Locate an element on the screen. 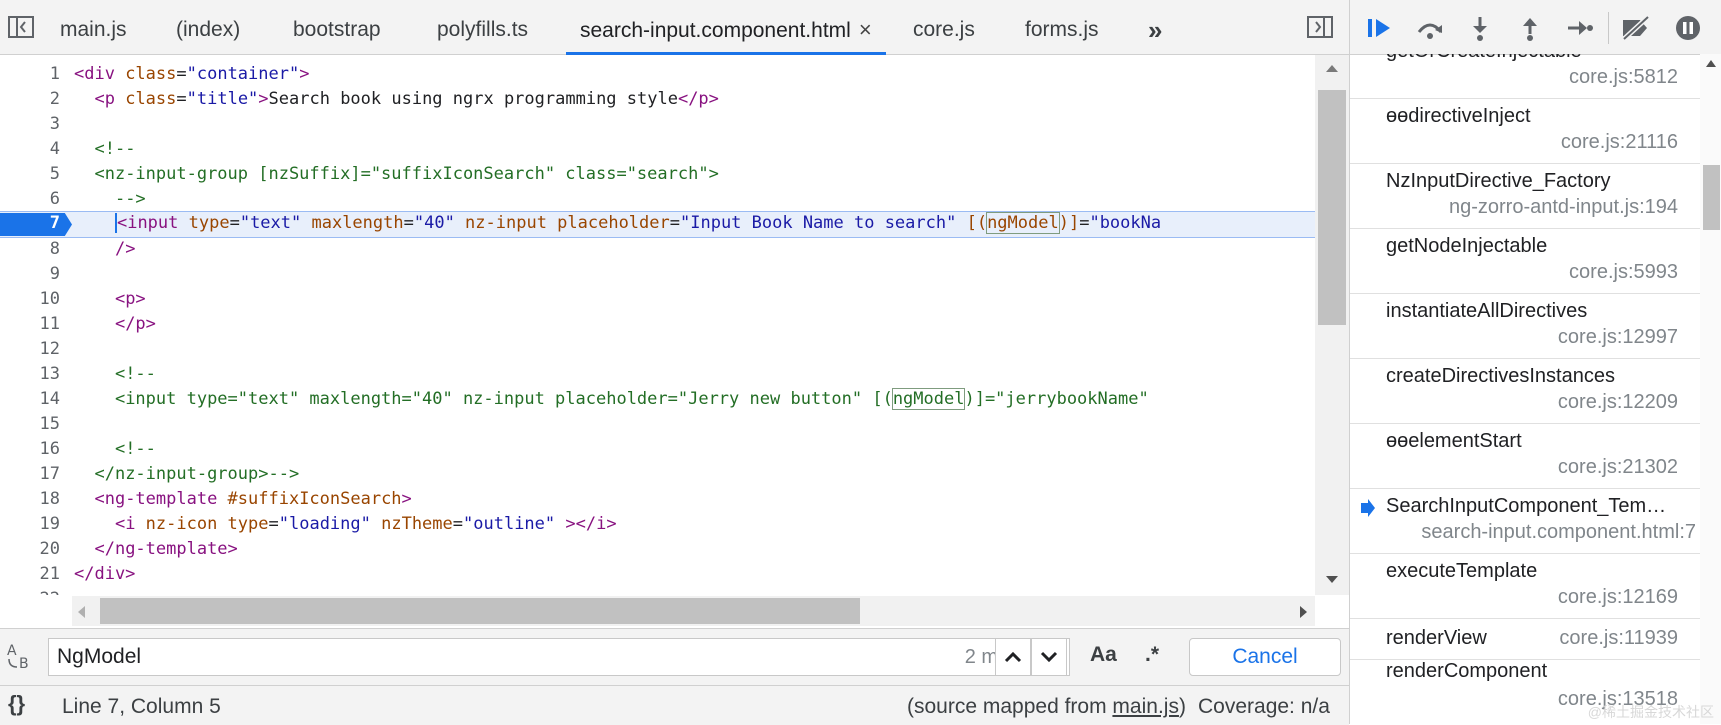  line-number: 11 is located at coordinates (49, 324).